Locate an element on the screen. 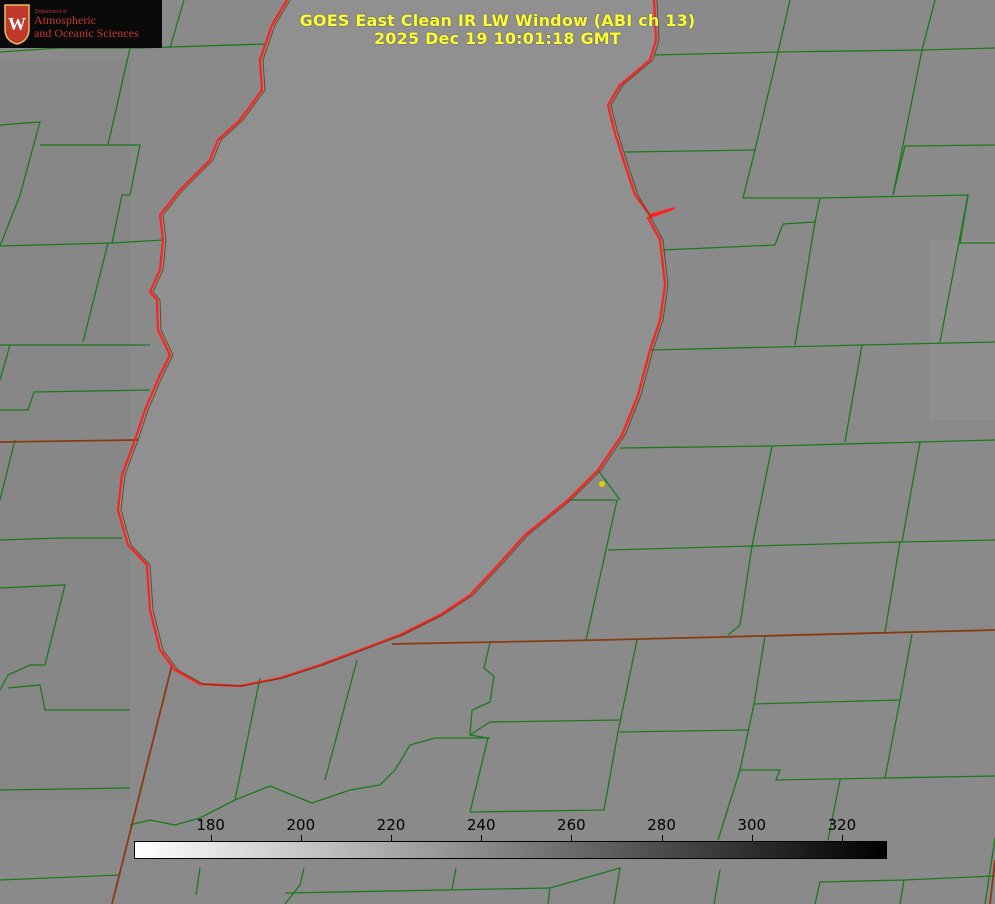 The height and width of the screenshot is (904, 995). land-shade-west is located at coordinates (65, 430).